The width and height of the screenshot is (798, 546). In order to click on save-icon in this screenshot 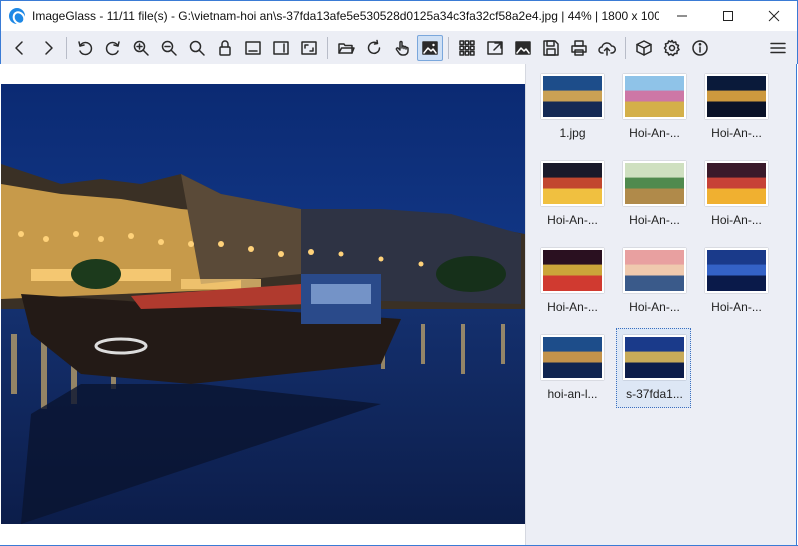, I will do `click(551, 47)`.